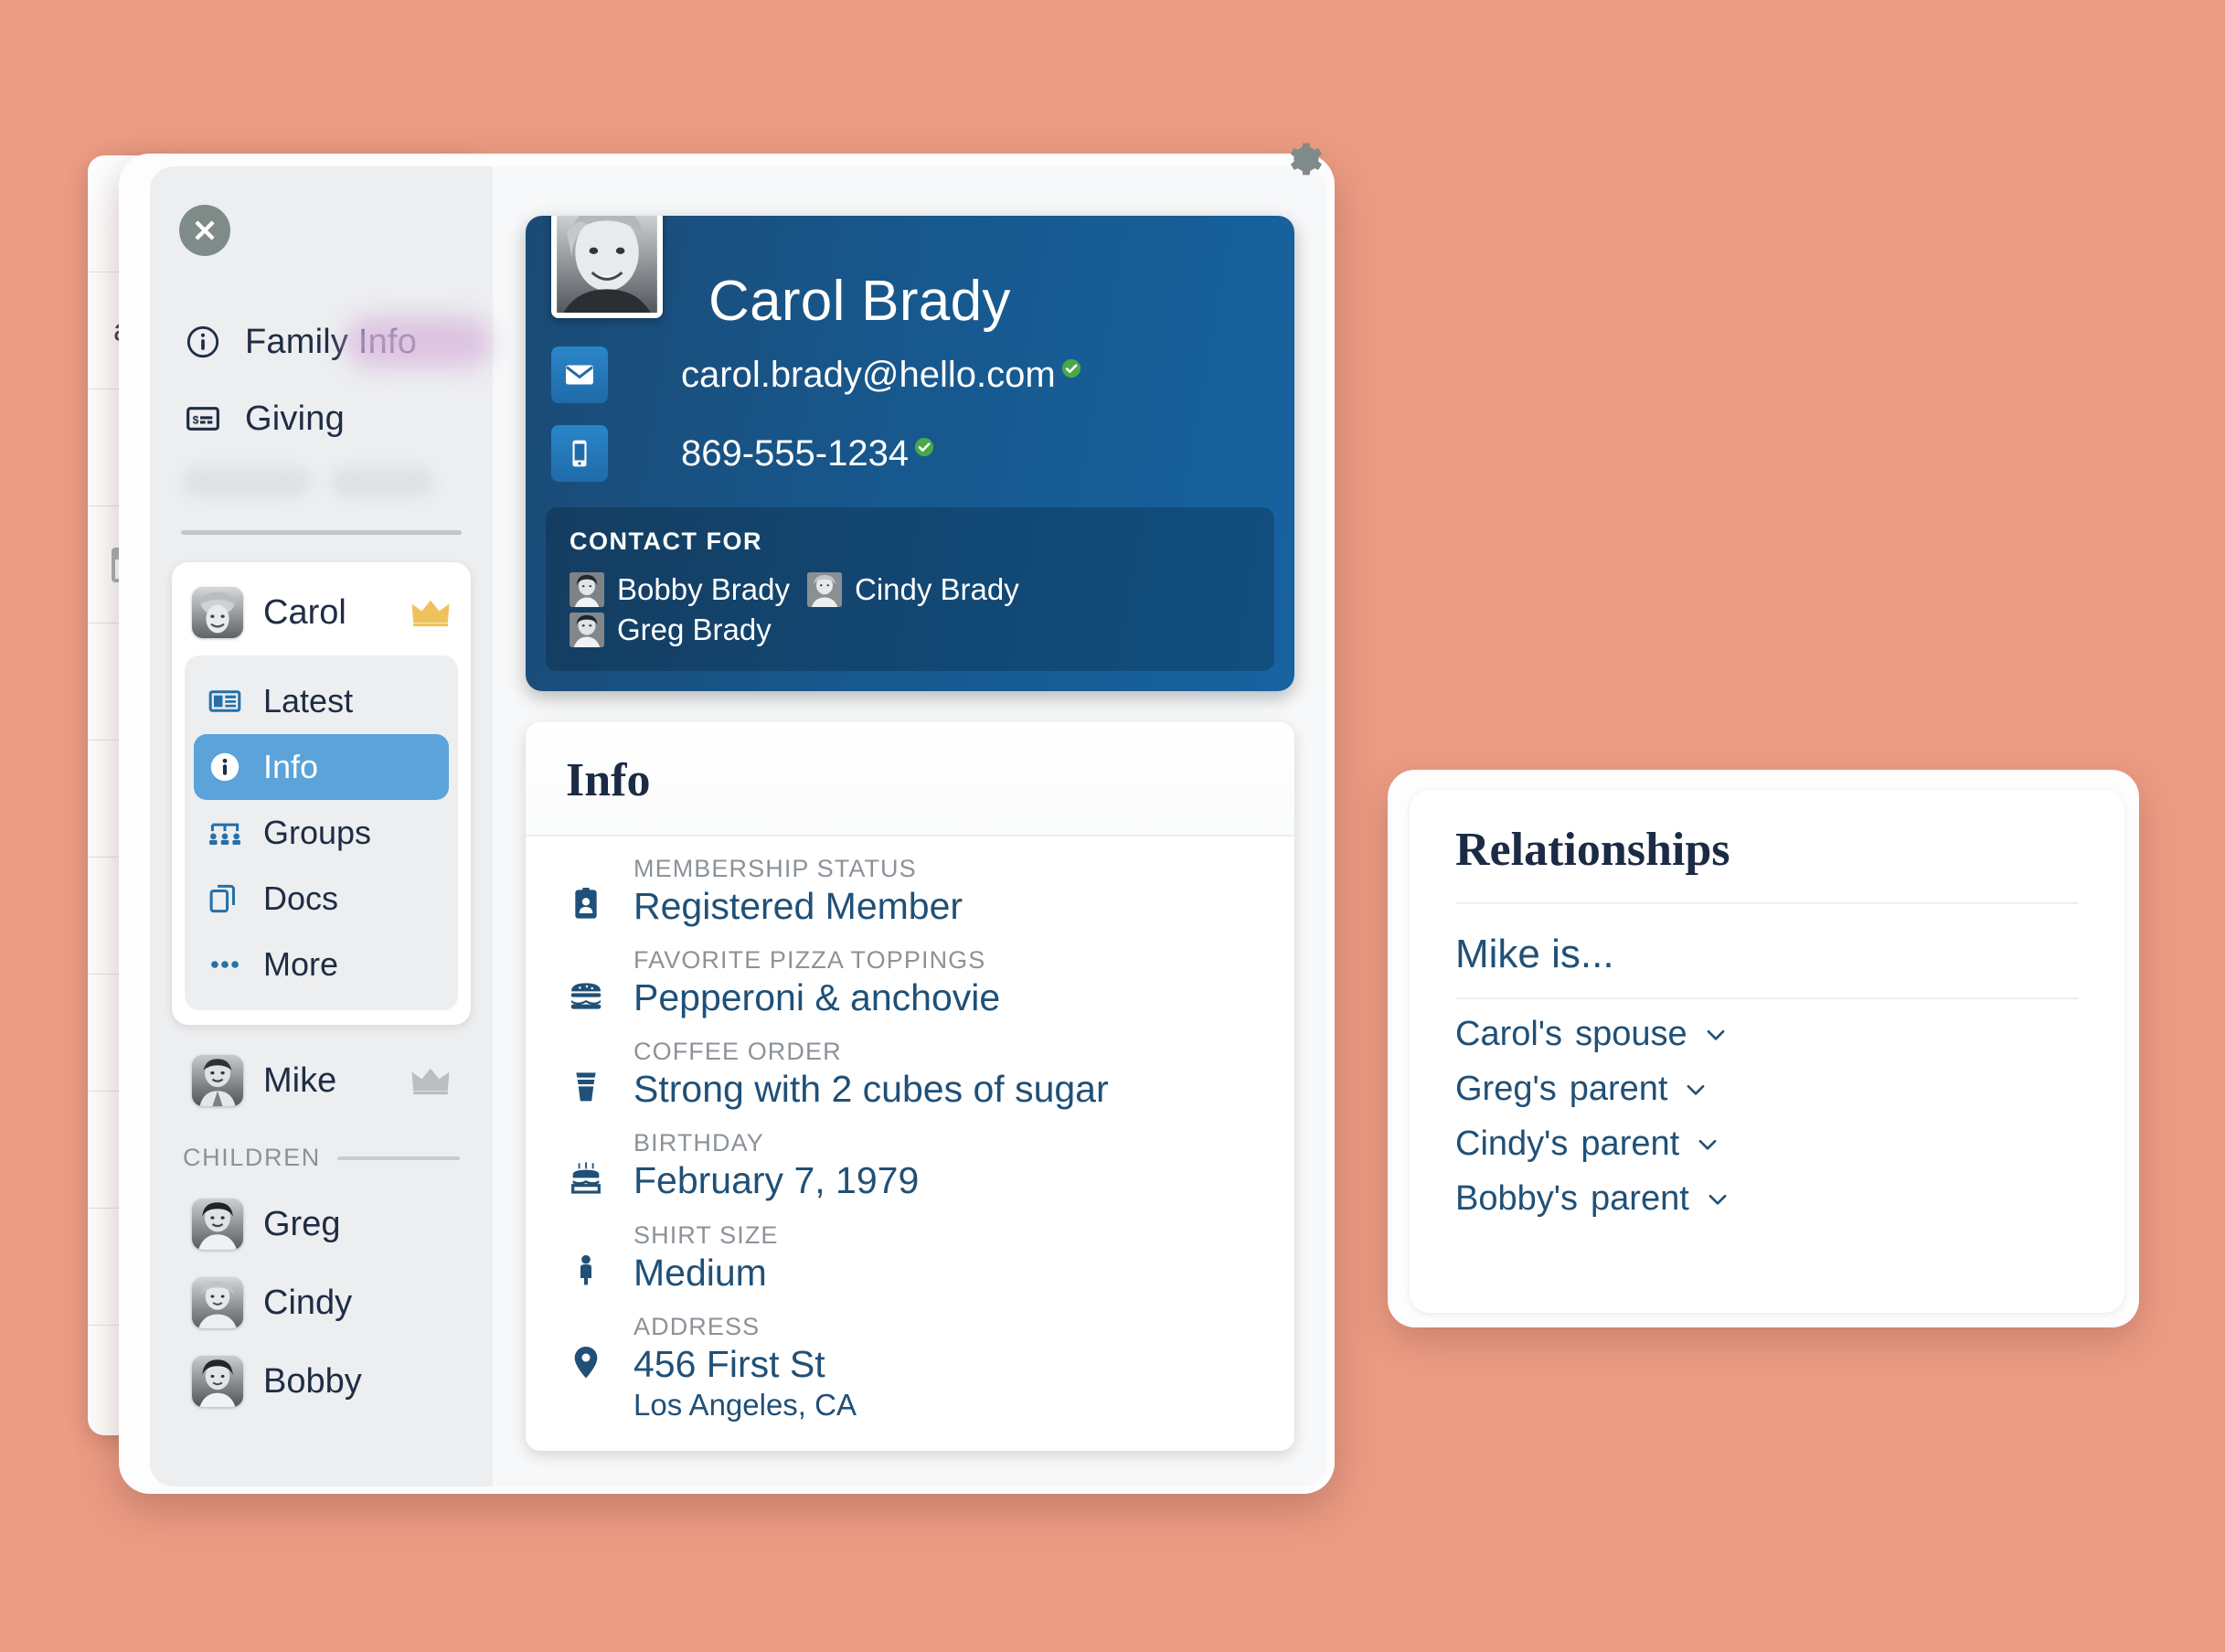 The image size is (2225, 1652). I want to click on person-name: Mike, so click(300, 1080).